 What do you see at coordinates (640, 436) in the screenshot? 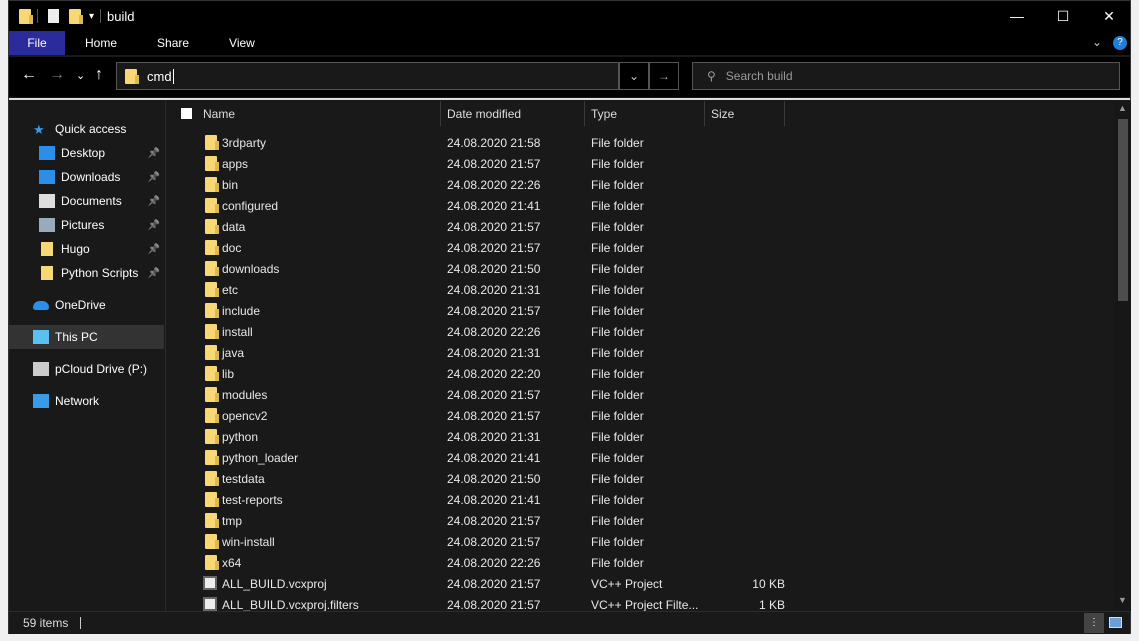
I see `file-row: python 24.08.2020 21:31 File folder` at bounding box center [640, 436].